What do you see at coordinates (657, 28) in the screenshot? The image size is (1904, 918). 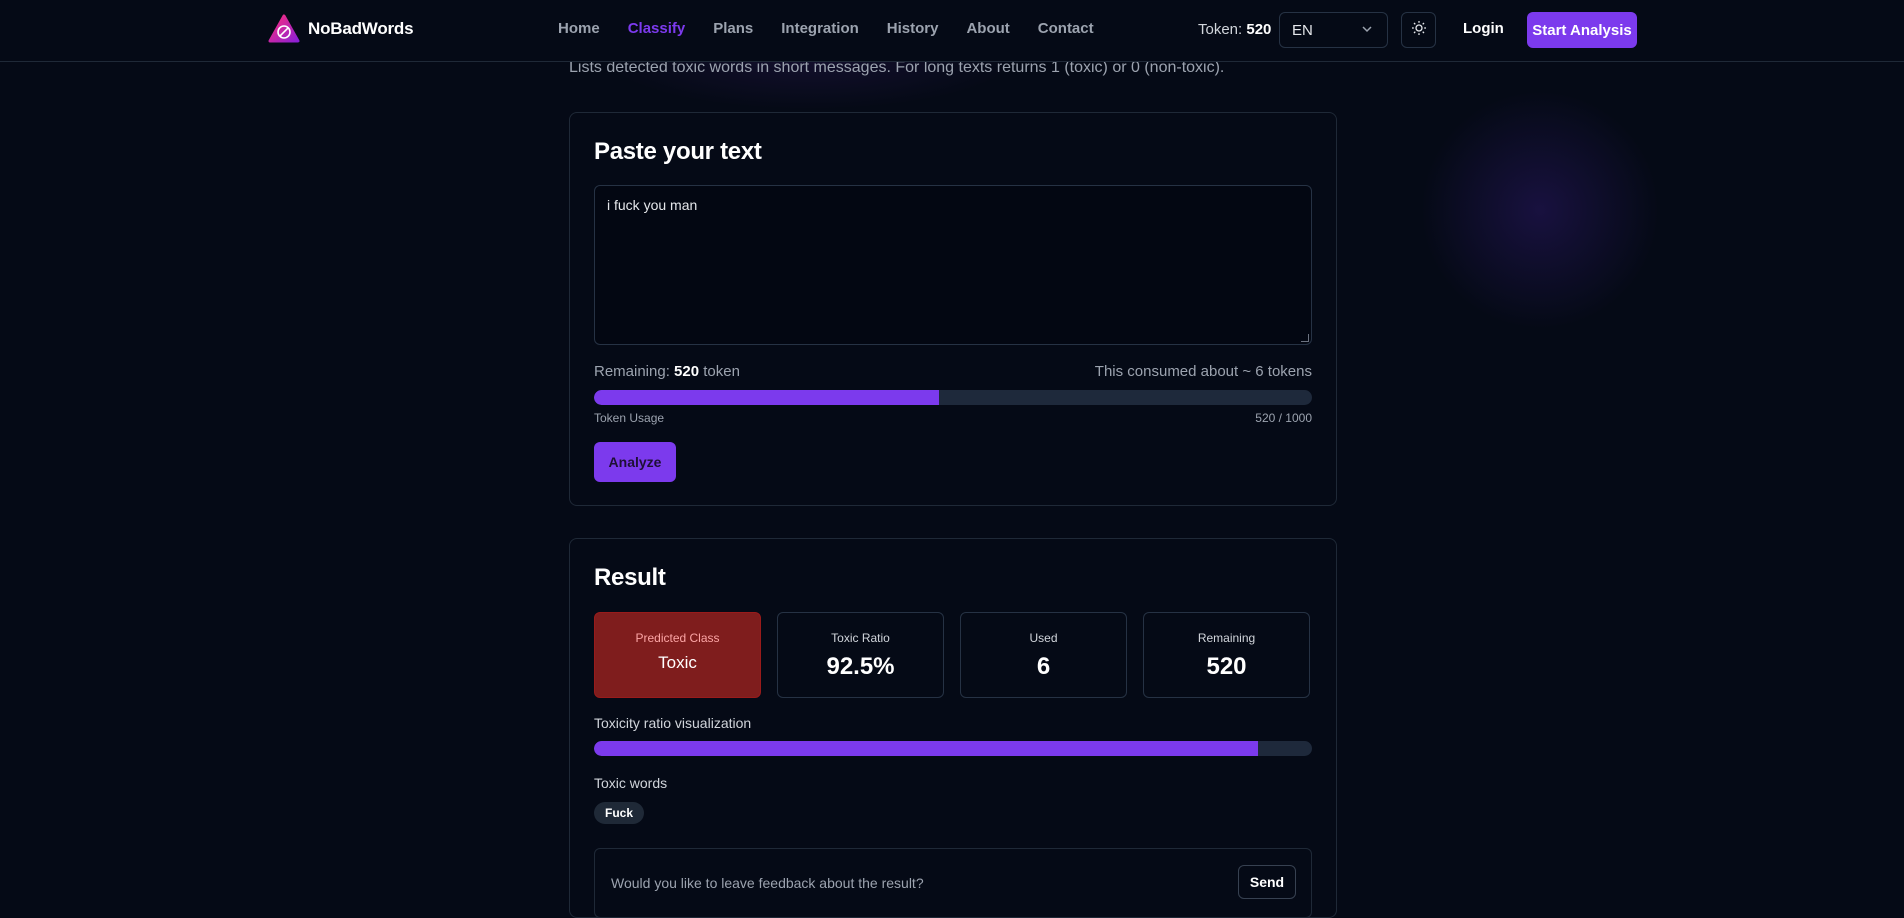 I see `nav-classify: Classify` at bounding box center [657, 28].